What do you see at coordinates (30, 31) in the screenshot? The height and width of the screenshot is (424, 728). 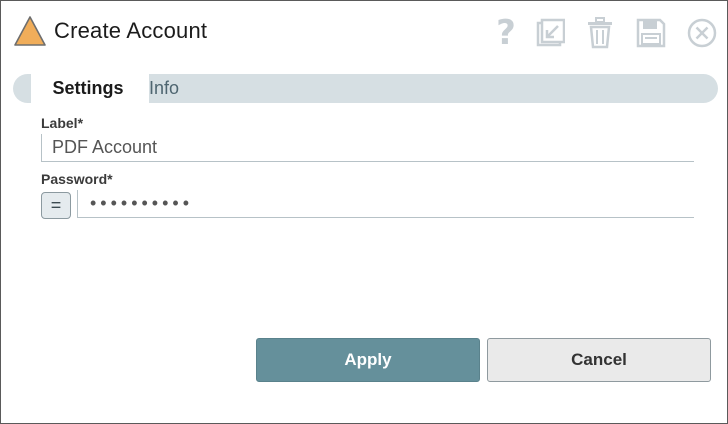 I see `triangle-logo-icon` at bounding box center [30, 31].